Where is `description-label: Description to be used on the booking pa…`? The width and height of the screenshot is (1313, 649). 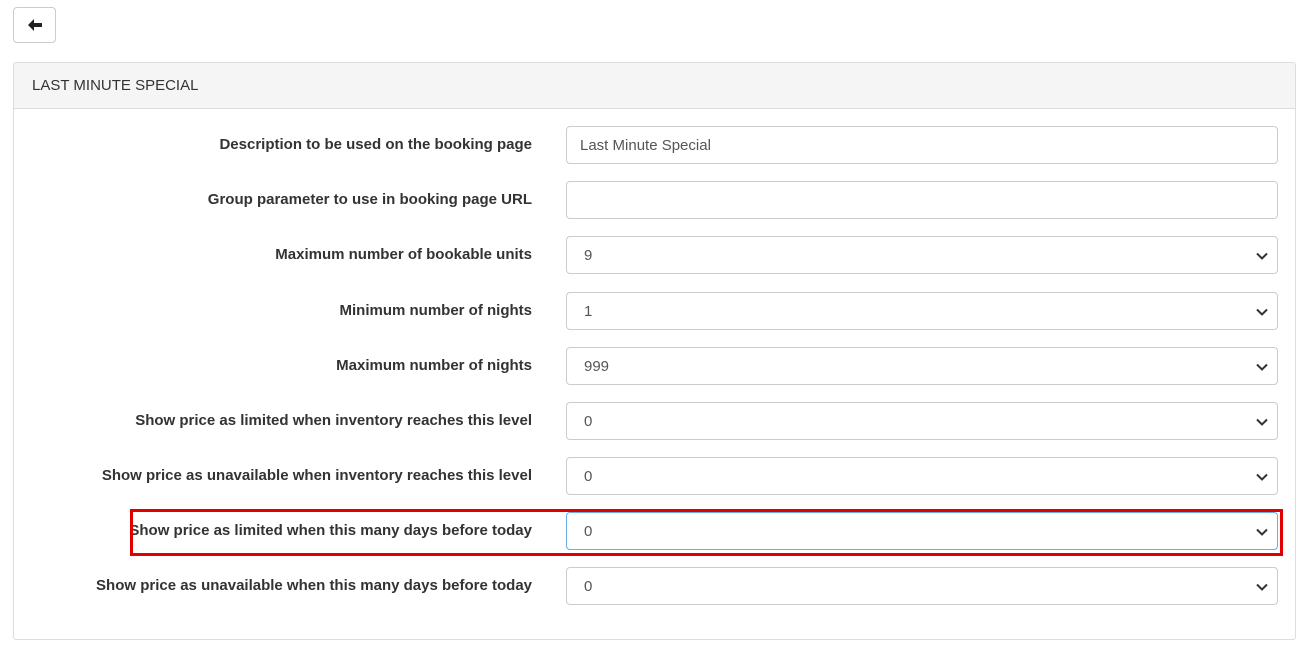 description-label: Description to be used on the booking pa… is located at coordinates (375, 144).